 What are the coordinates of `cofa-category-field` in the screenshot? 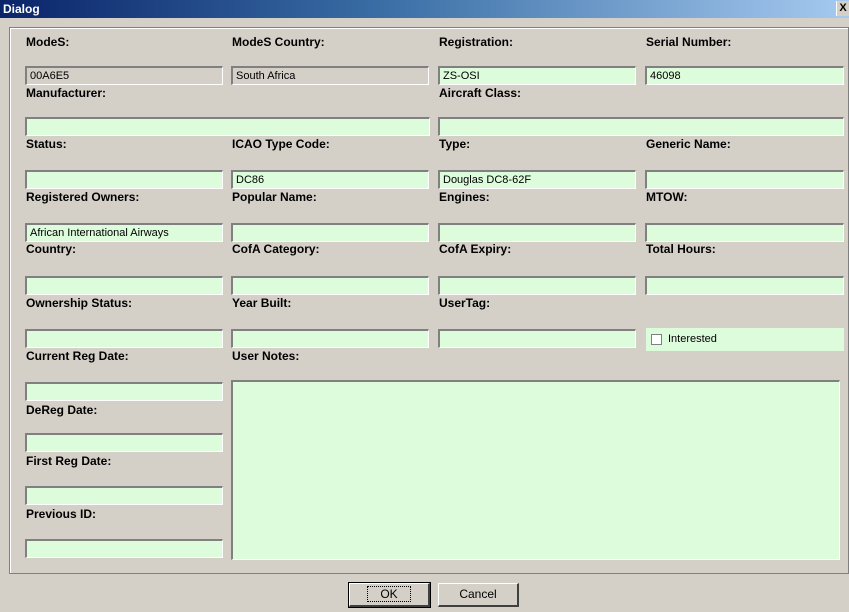 It's located at (330, 285).